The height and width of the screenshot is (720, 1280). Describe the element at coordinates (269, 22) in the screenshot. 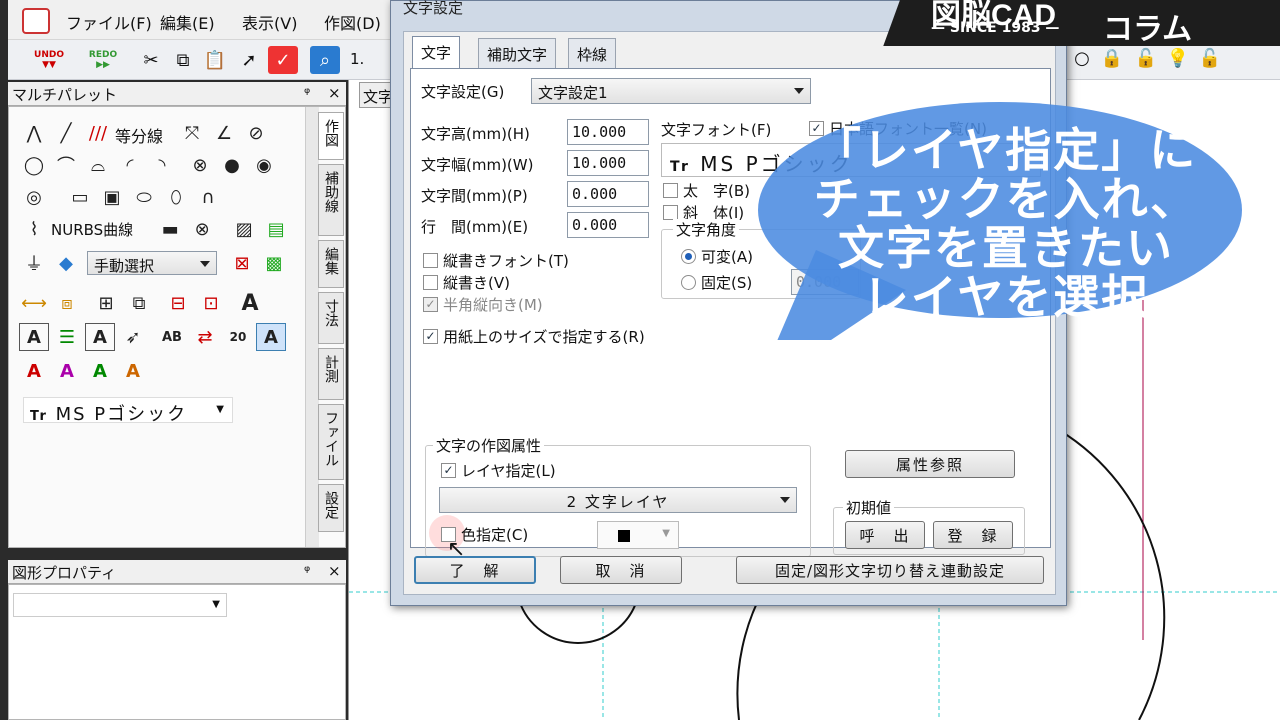

I see `menu-view: 表示(V)` at that location.